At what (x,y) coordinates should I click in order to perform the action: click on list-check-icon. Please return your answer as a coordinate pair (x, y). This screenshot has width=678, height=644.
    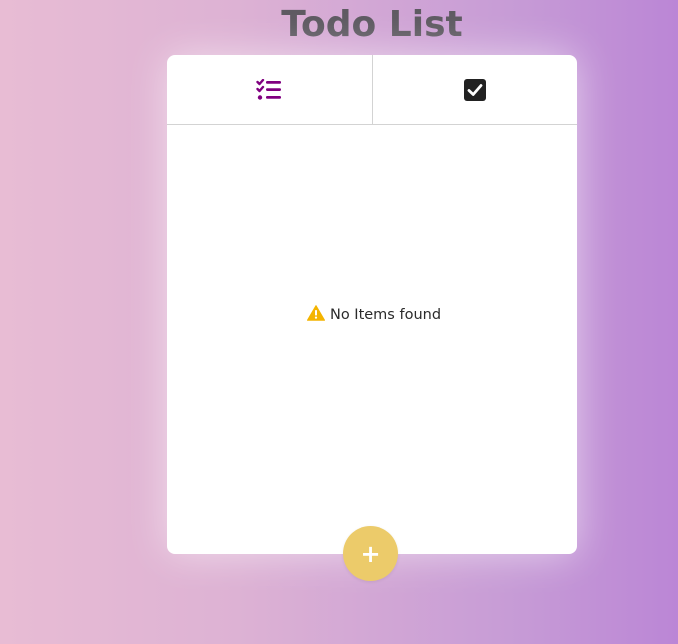
    Looking at the image, I should click on (269, 89).